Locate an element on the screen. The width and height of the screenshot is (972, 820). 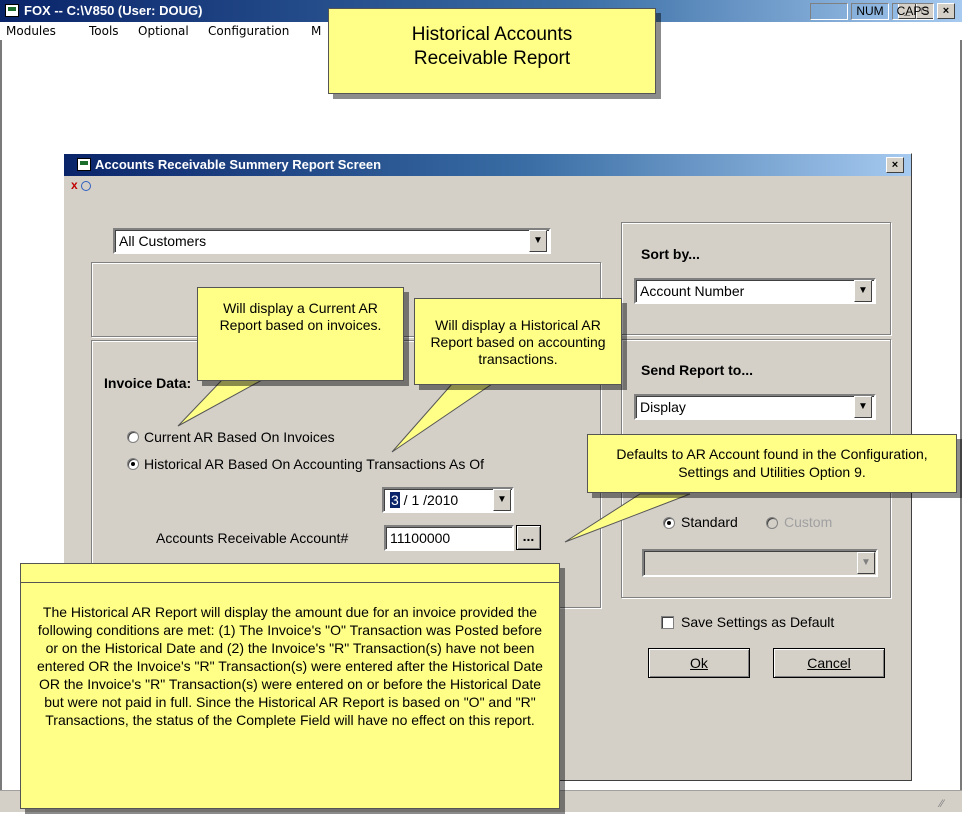
header-callout-text: Historical Accounts Receivable Report is located at coordinates (492, 46).